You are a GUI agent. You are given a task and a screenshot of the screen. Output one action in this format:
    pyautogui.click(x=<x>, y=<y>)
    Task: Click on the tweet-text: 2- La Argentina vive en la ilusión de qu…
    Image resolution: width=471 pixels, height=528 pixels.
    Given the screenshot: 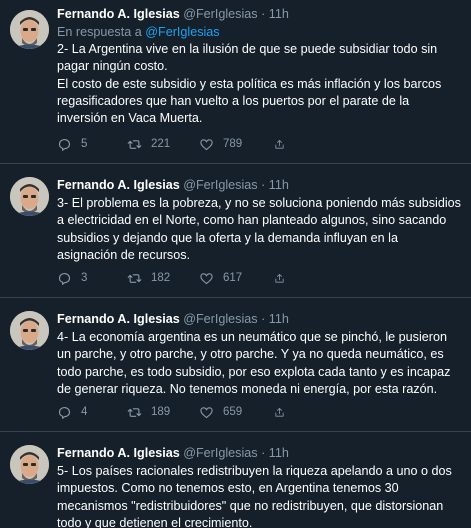 What is the action you would take?
    pyautogui.click(x=249, y=84)
    